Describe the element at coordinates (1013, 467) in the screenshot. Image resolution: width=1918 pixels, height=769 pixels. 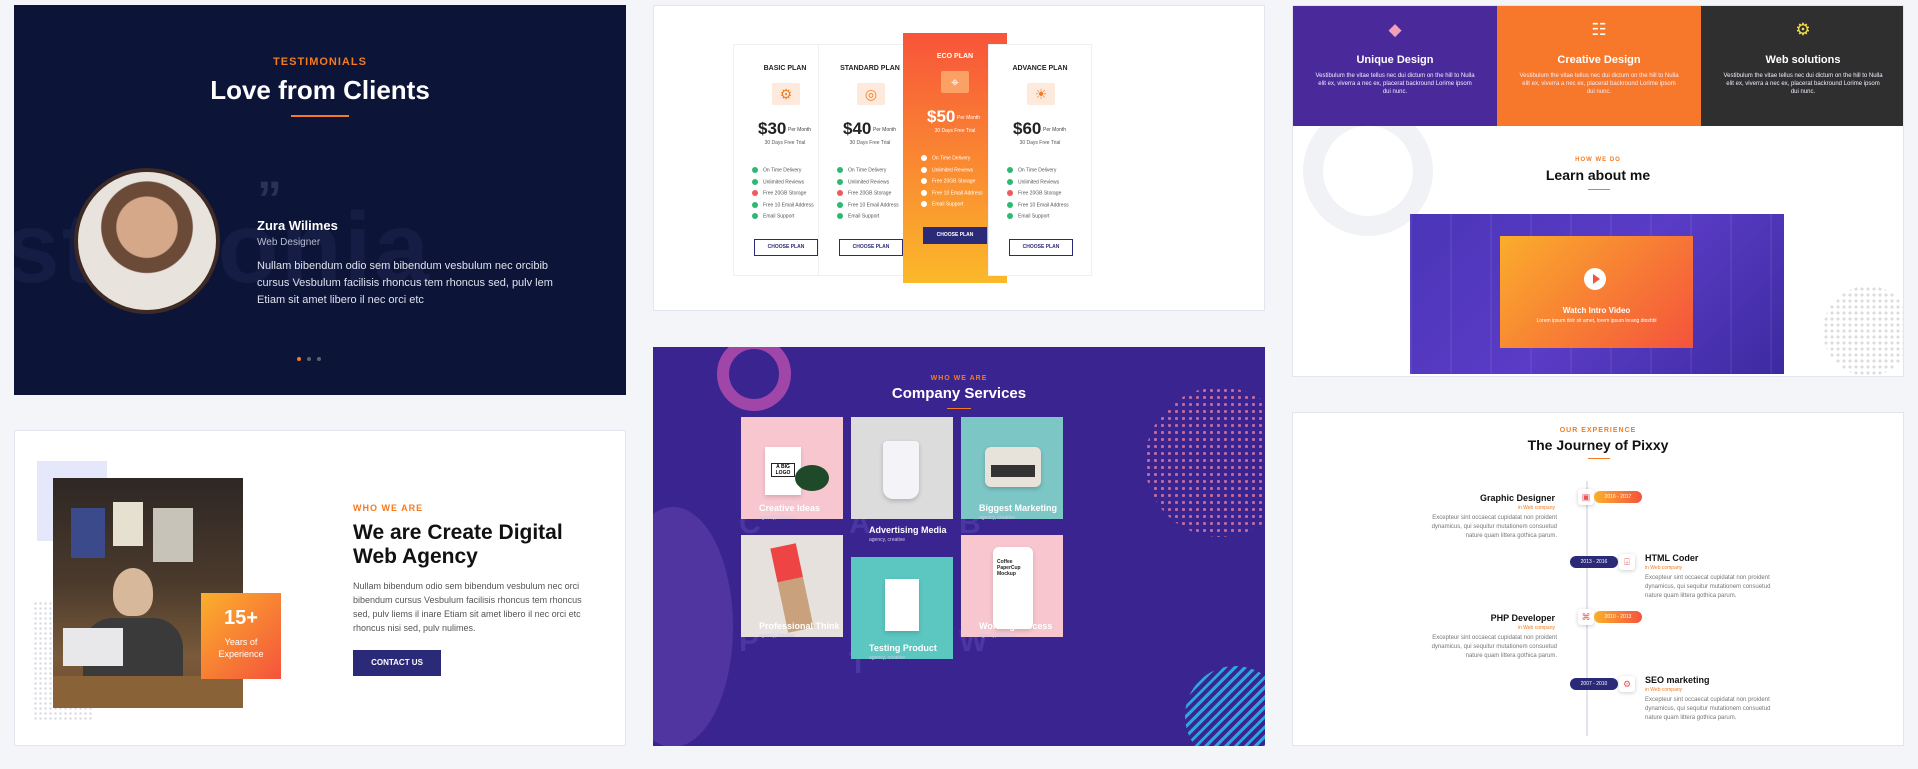
I see `radio-mockup` at that location.